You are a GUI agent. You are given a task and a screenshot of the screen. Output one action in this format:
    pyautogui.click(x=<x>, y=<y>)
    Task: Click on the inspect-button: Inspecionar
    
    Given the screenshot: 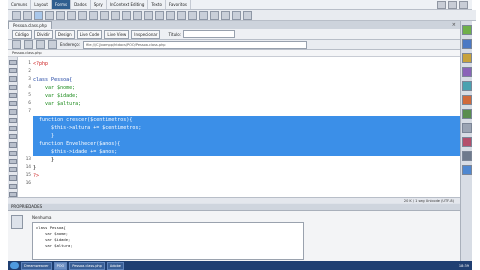 What is the action you would take?
    pyautogui.click(x=146, y=34)
    